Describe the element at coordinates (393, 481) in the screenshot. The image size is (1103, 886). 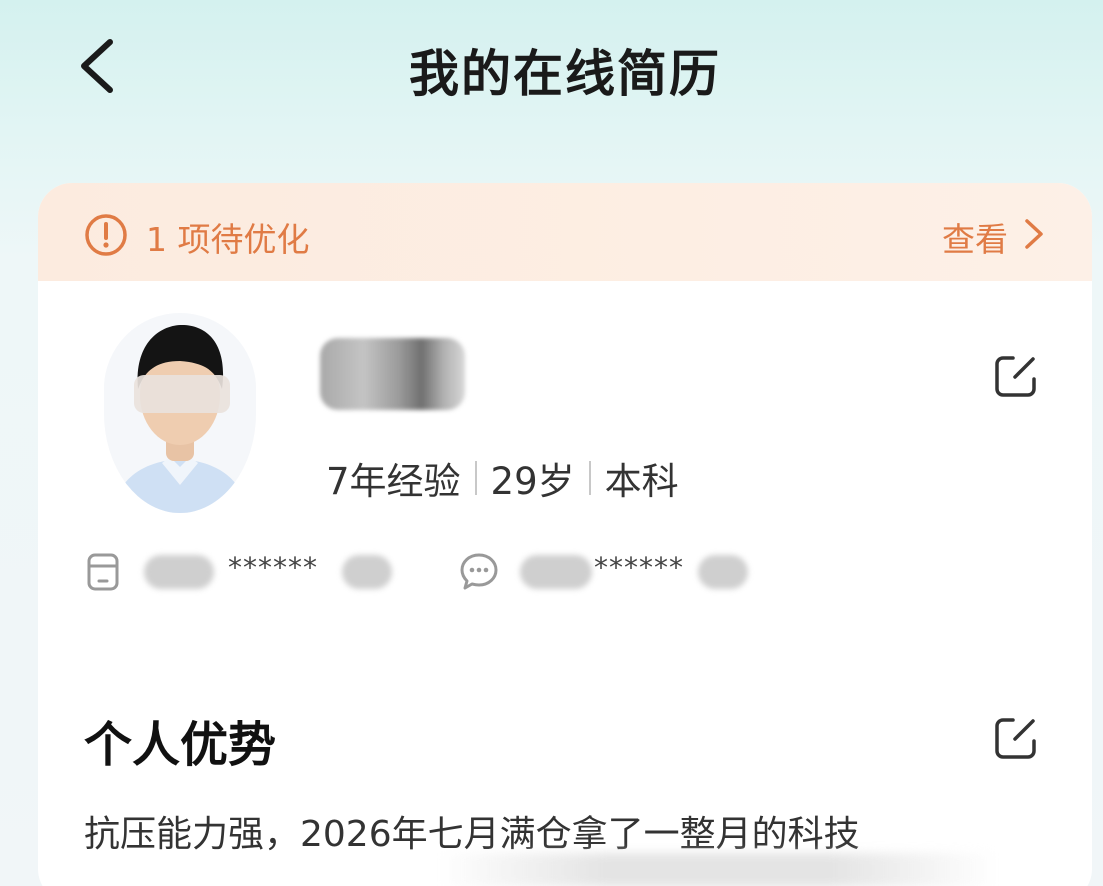
I see `experience-text: 7年经验` at that location.